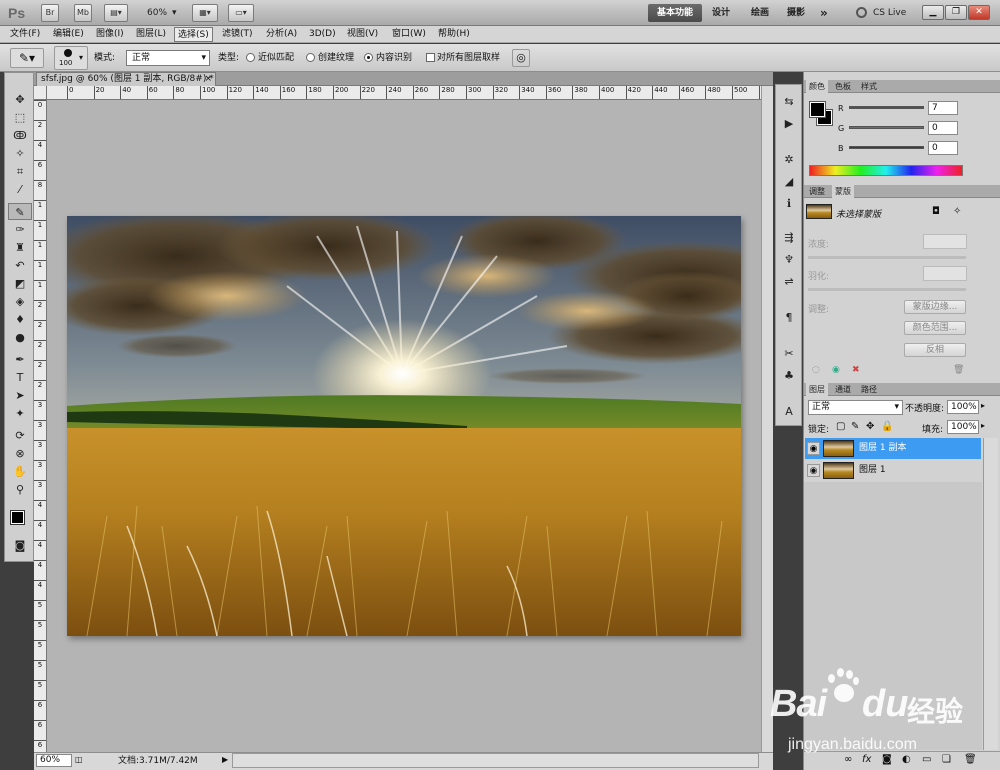 The image size is (1000, 770). What do you see at coordinates (27, 58) in the screenshot?
I see `tool-preset-picker: ✎▾` at bounding box center [27, 58].